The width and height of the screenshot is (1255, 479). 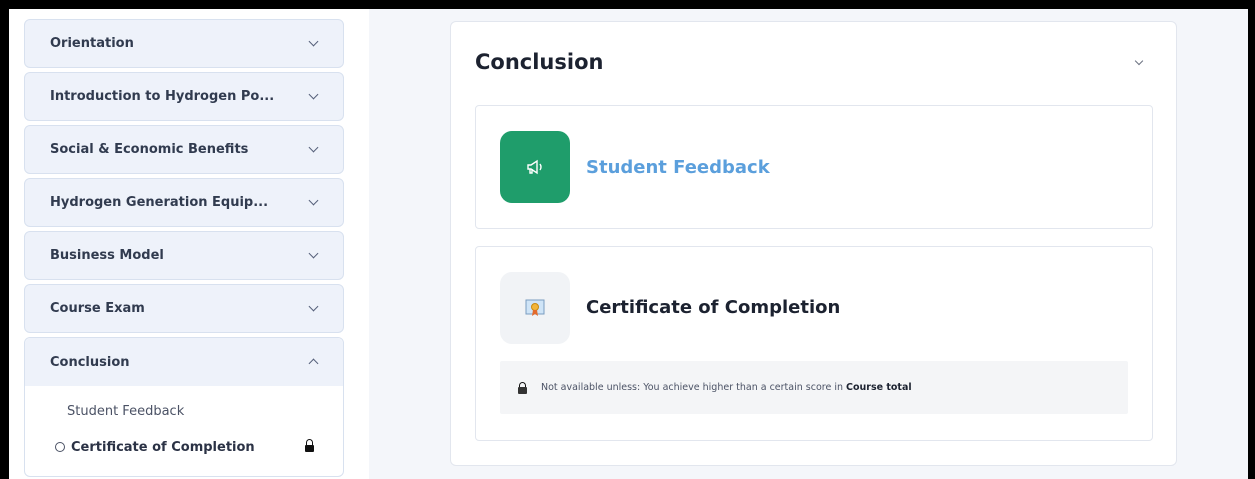 What do you see at coordinates (539, 62) in the screenshot?
I see `section-title: Conclusion` at bounding box center [539, 62].